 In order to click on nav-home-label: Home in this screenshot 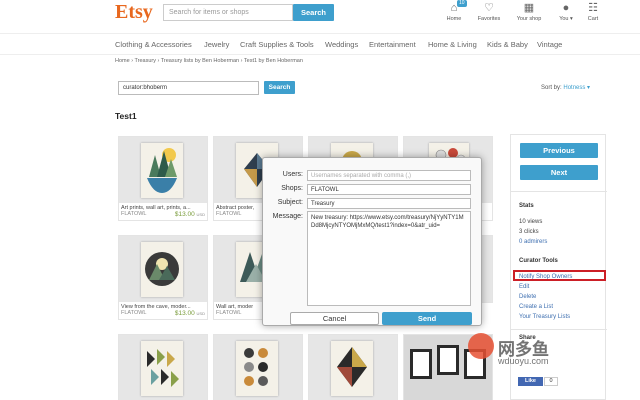, I will do `click(454, 19)`.